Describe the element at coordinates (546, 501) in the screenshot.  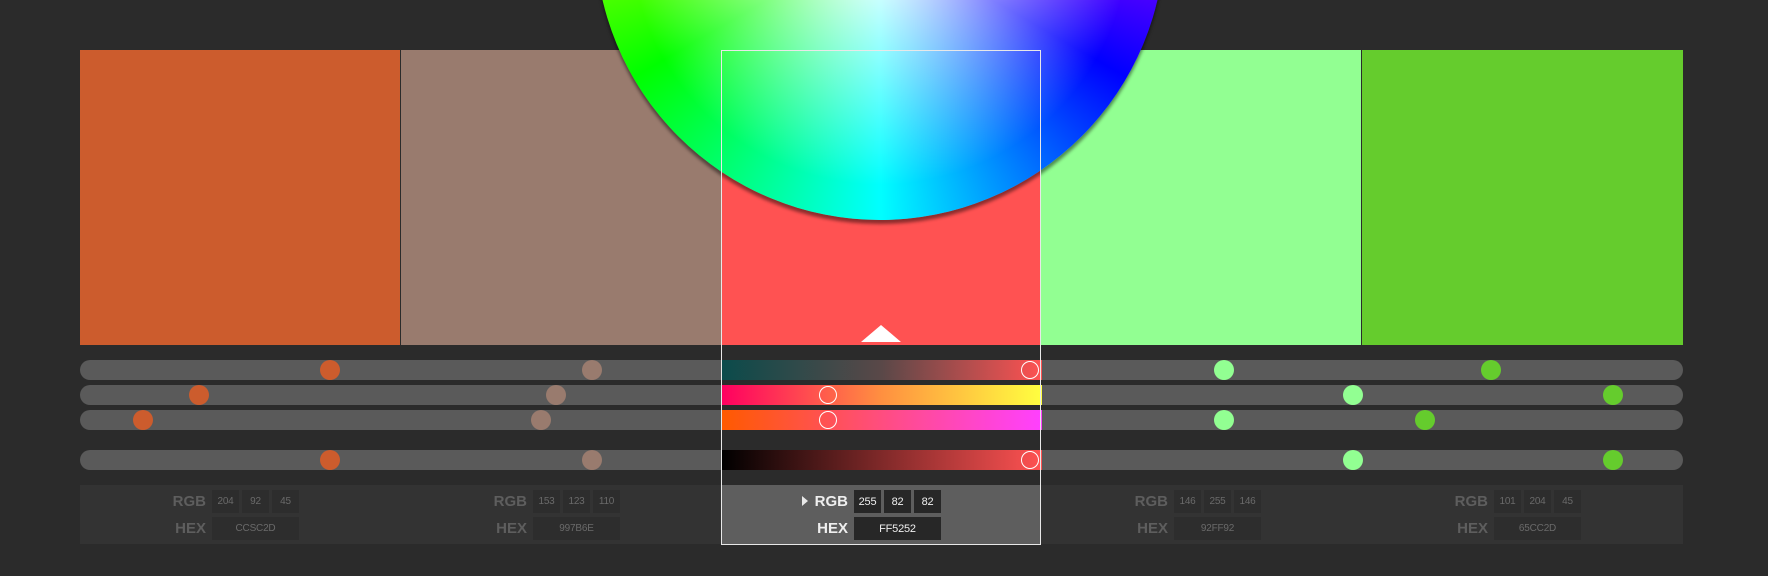
I see `red-value-field: 153` at that location.